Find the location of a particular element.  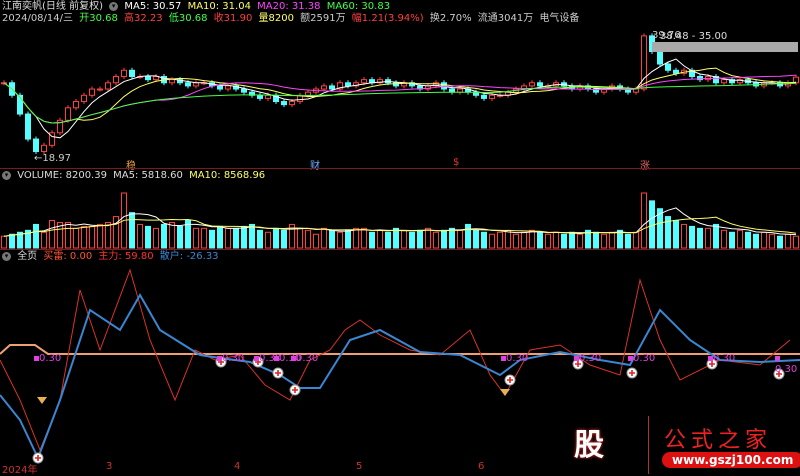

marker-dollar: $ is located at coordinates (456, 162).